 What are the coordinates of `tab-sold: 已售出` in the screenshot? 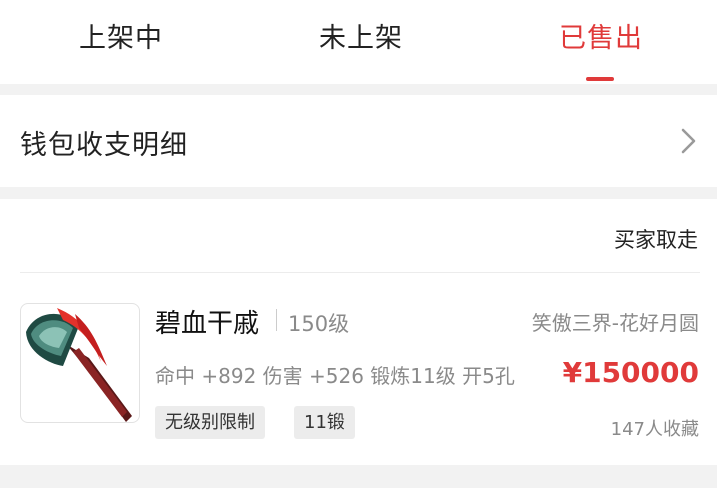 It's located at (601, 35).